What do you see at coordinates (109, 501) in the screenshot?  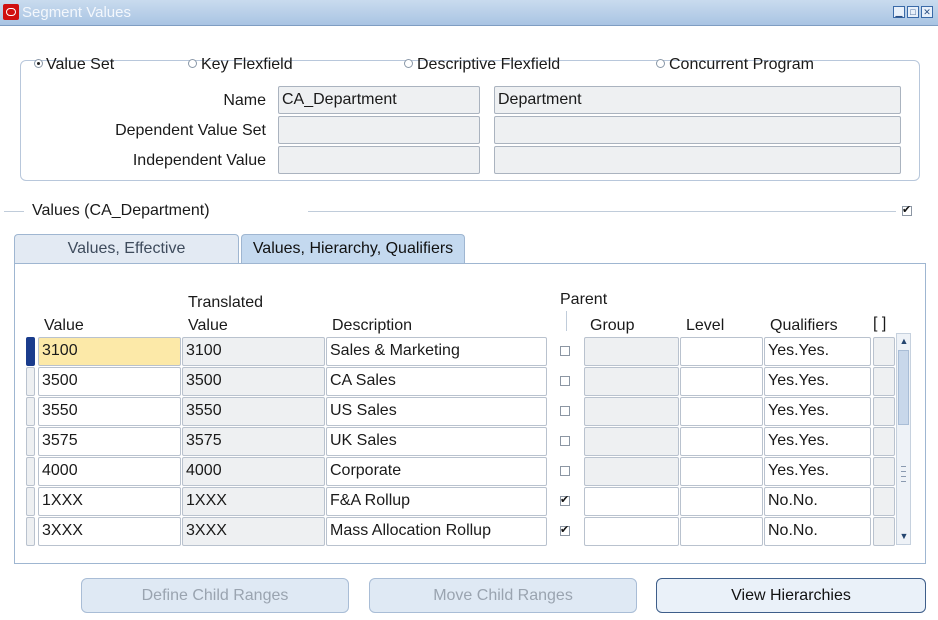 I see `value-cell: 1XXX` at bounding box center [109, 501].